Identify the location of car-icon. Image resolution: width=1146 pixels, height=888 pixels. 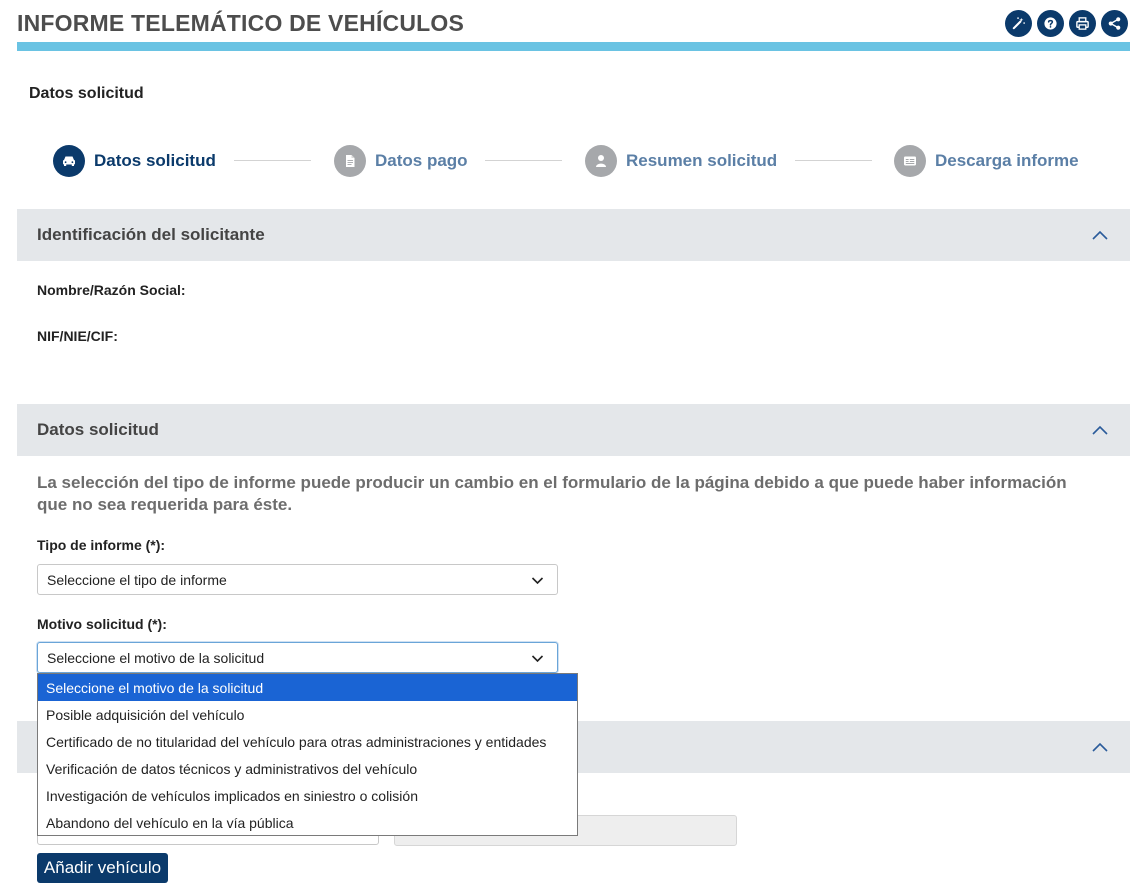
(69, 161).